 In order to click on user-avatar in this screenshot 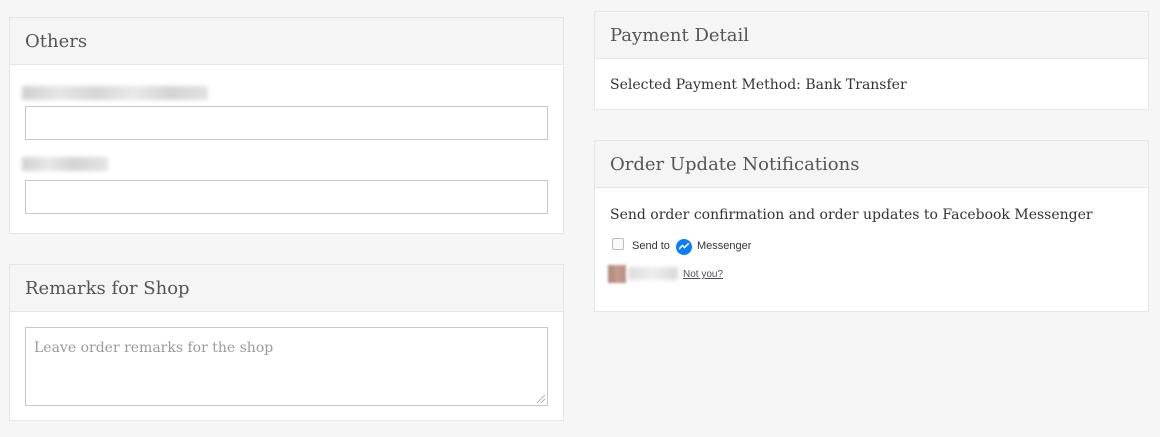, I will do `click(617, 274)`.